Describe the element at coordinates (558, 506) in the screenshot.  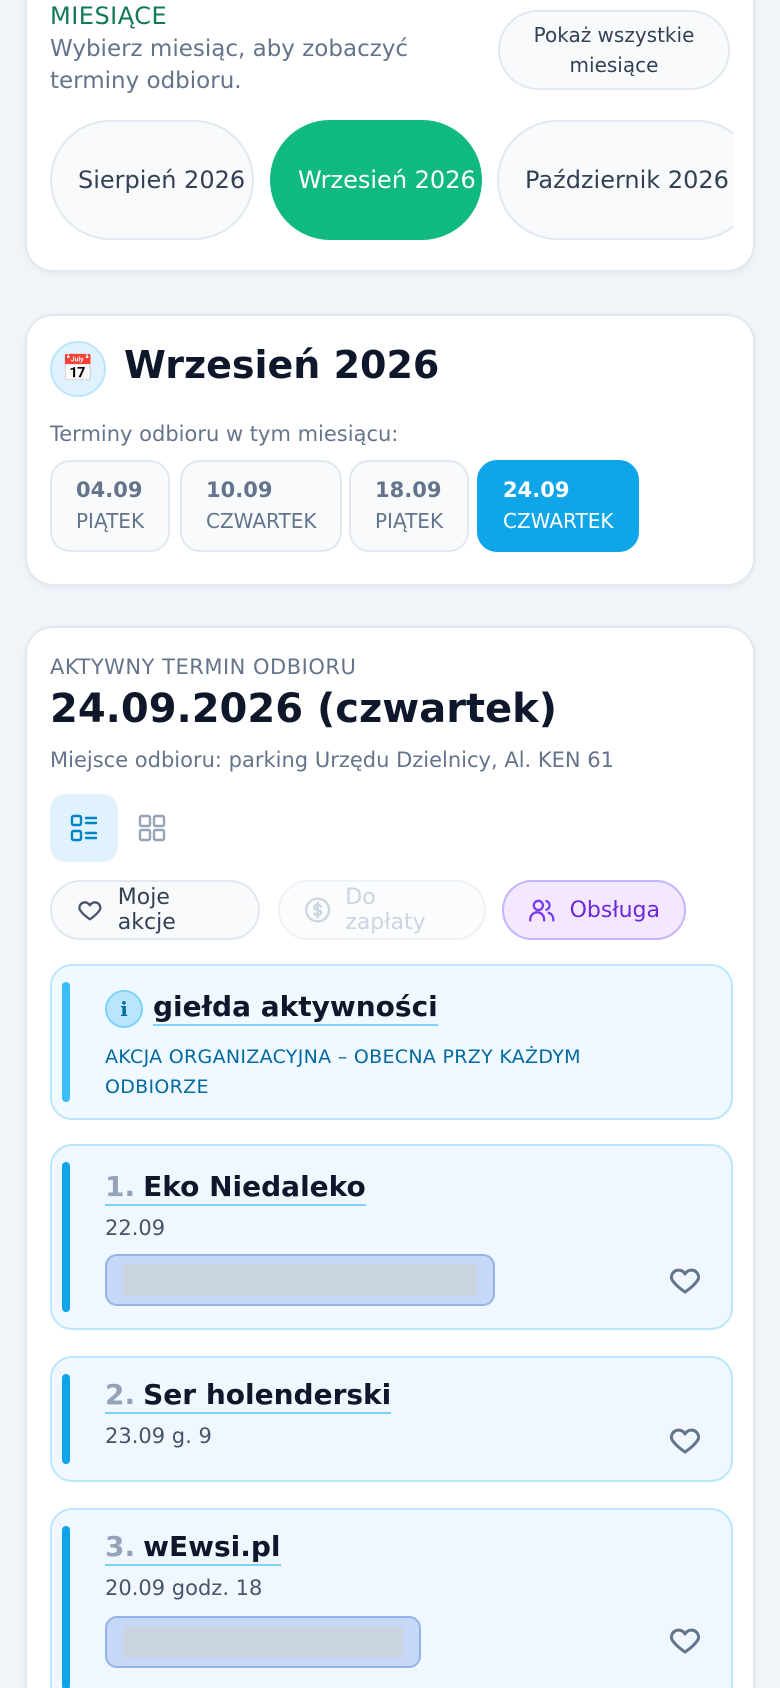
I see `date-chip-24-09: 24.09 CZWARTEK` at that location.